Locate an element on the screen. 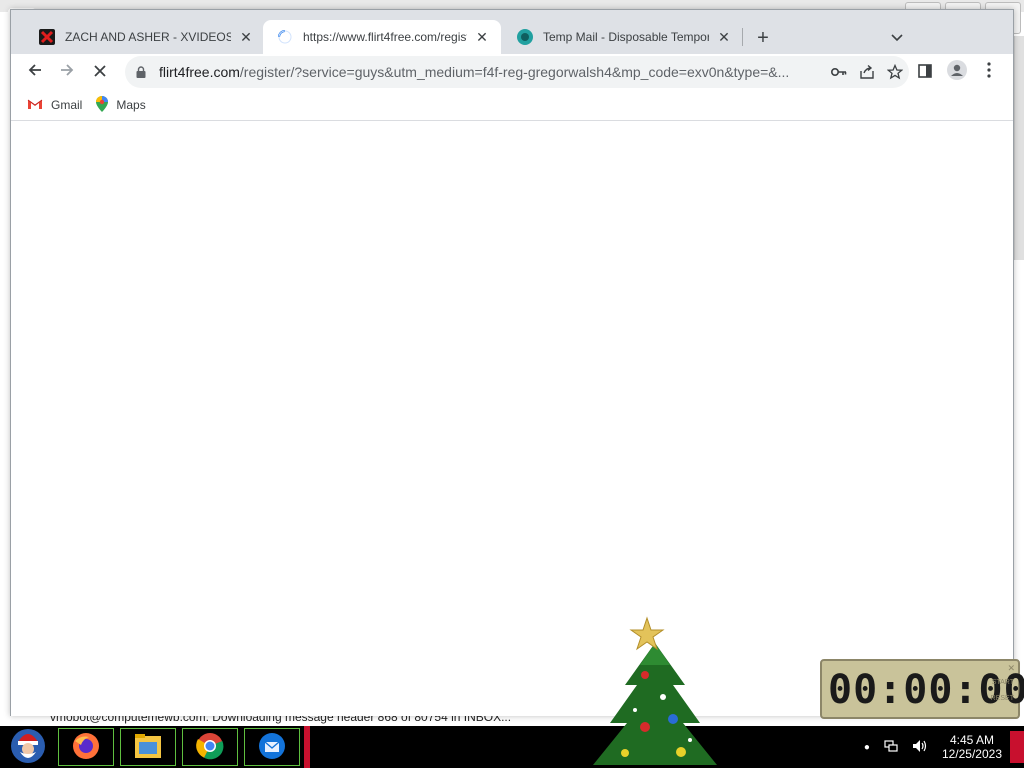 The image size is (1024, 768). volume-icon is located at coordinates (920, 747).